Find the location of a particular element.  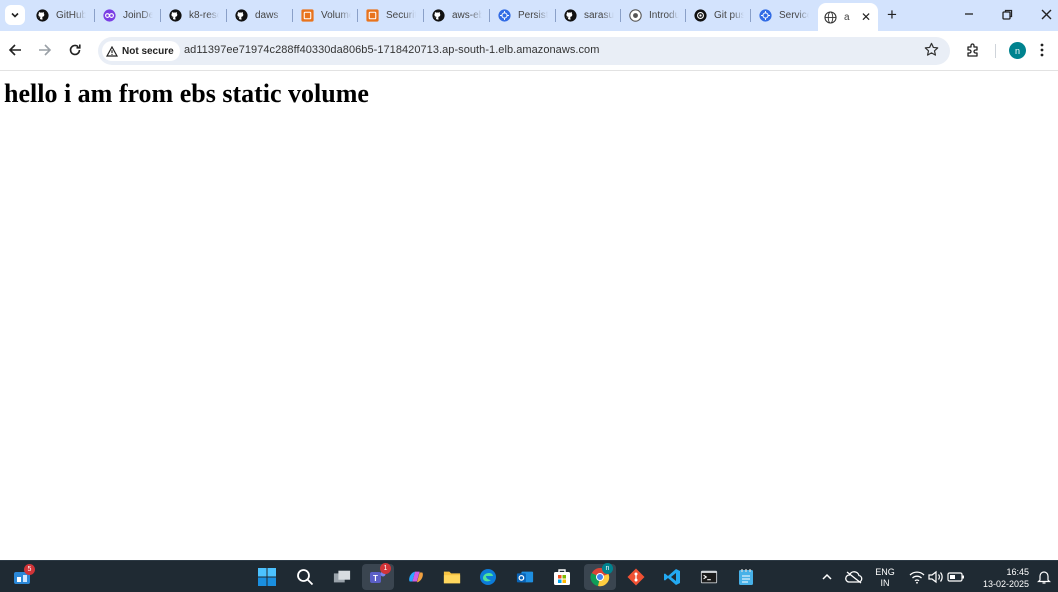

onedrive-button is located at coordinates (854, 577).